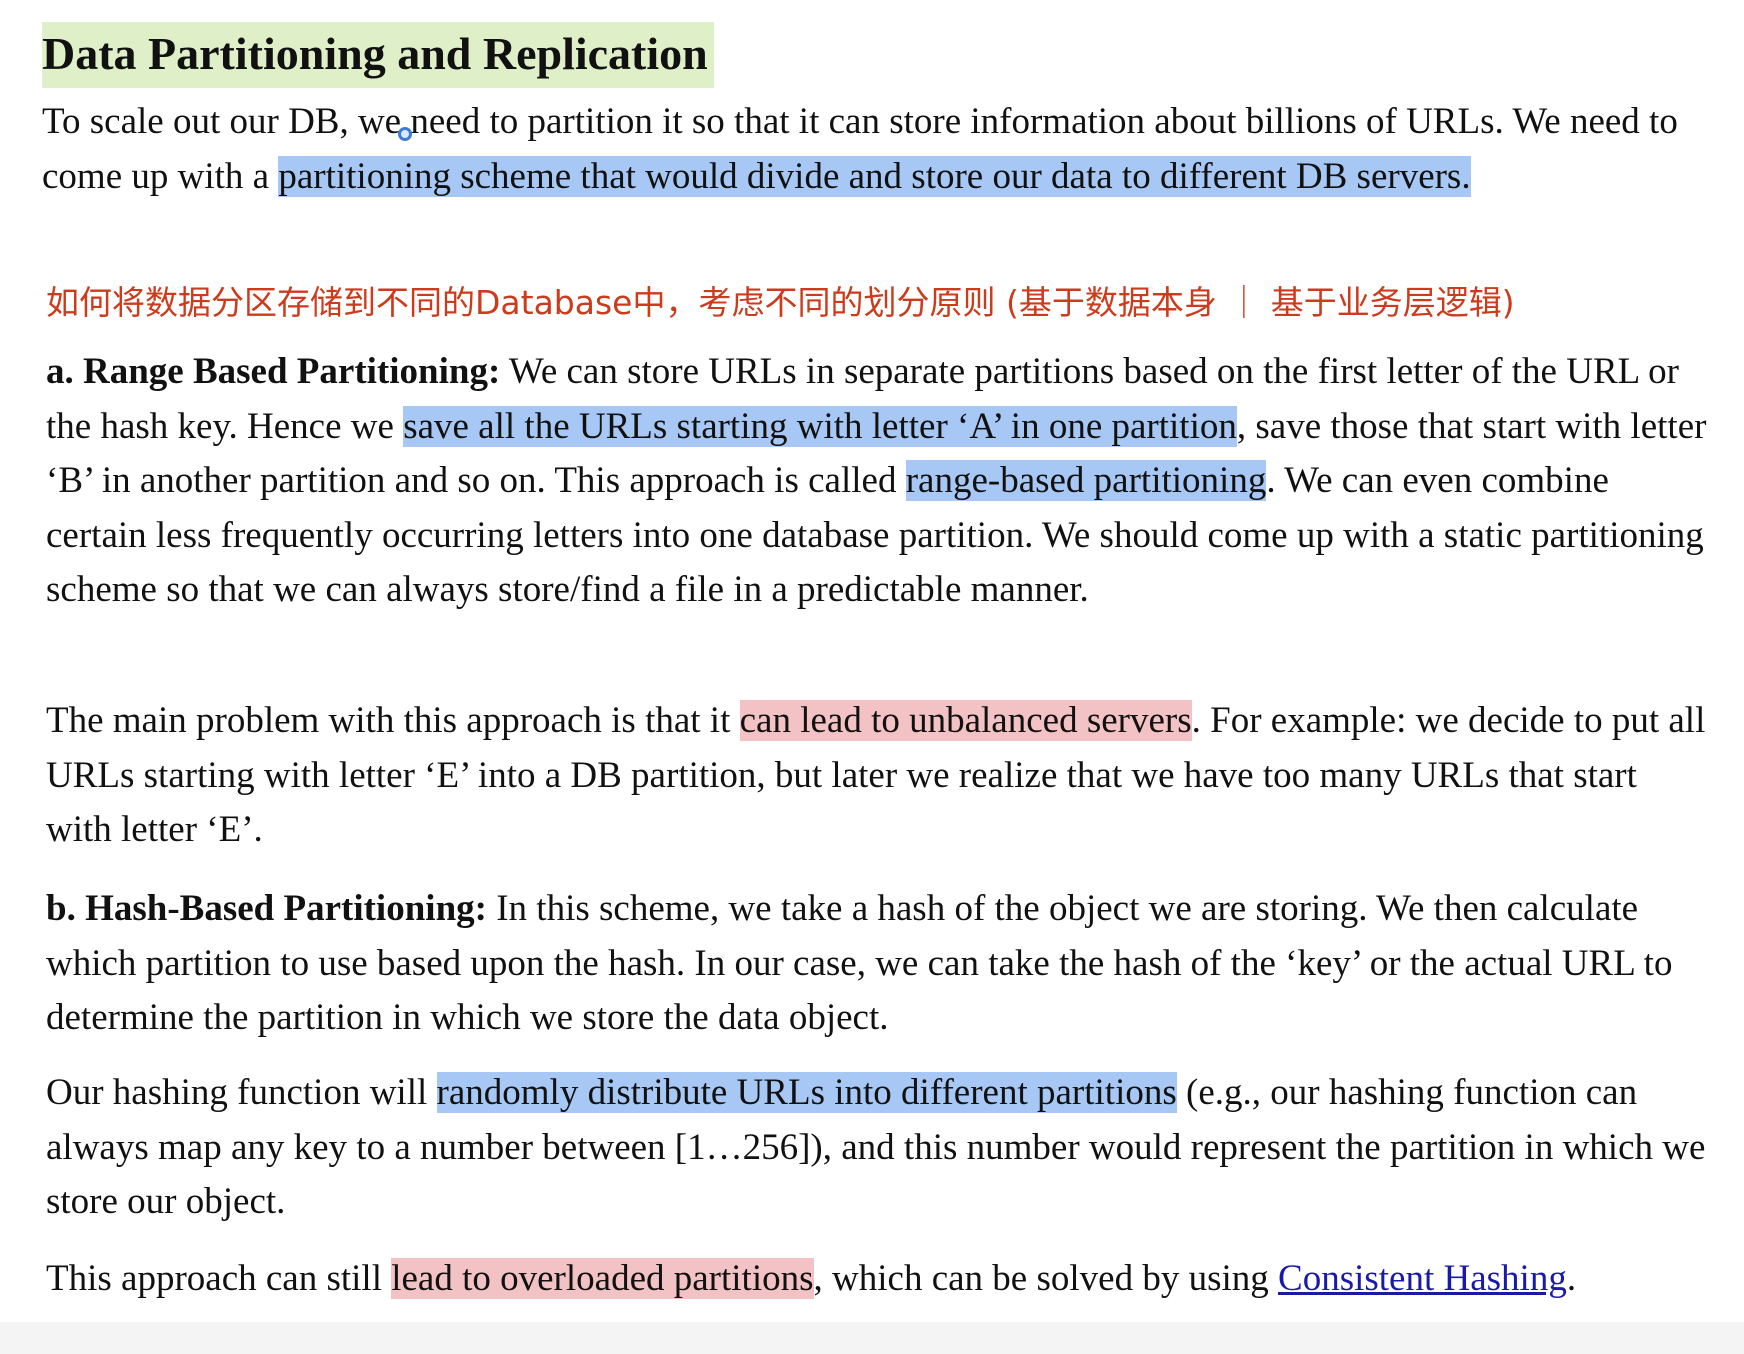 This screenshot has height=1354, width=1744. Describe the element at coordinates (219, 1278) in the screenshot. I see `last-text-1: This approach can still` at that location.